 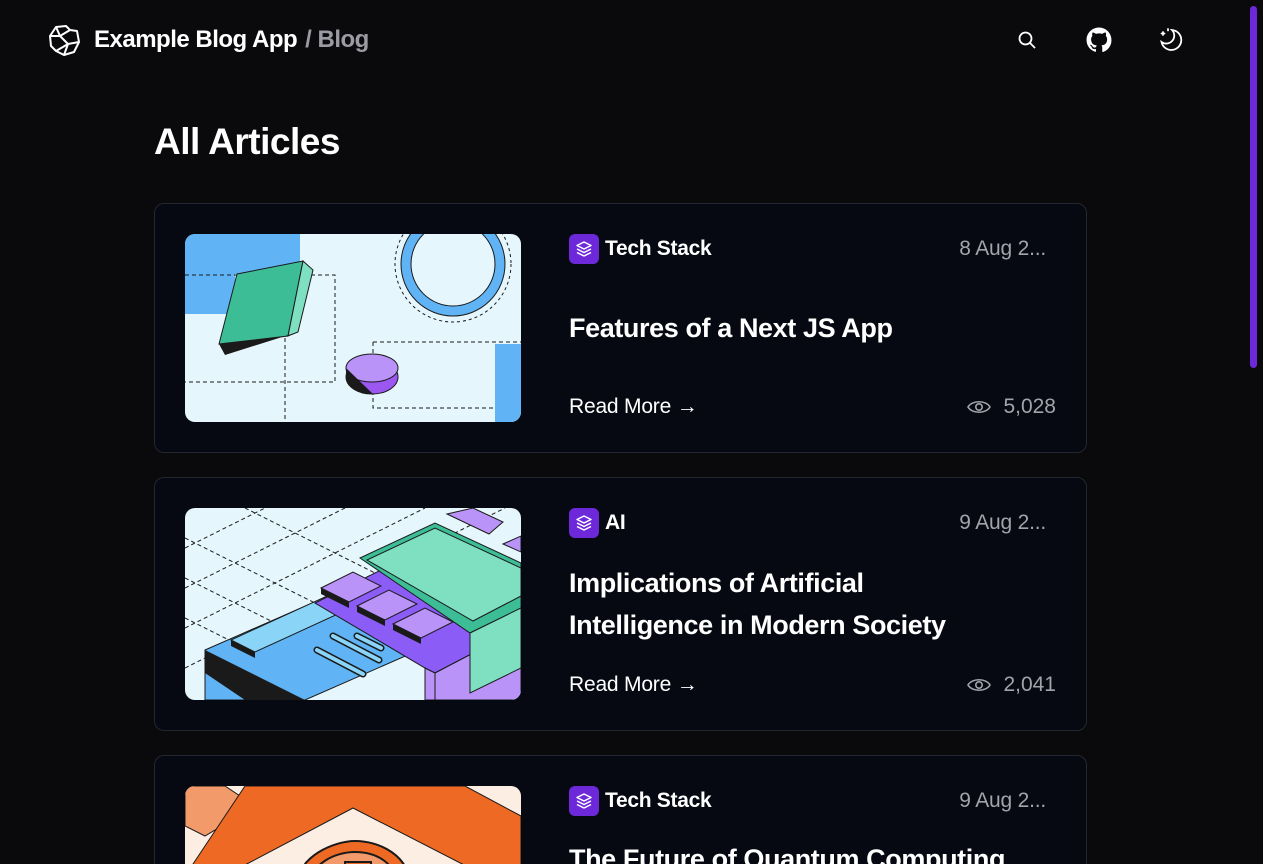 What do you see at coordinates (247, 141) in the screenshot?
I see `page-title: All Articles` at bounding box center [247, 141].